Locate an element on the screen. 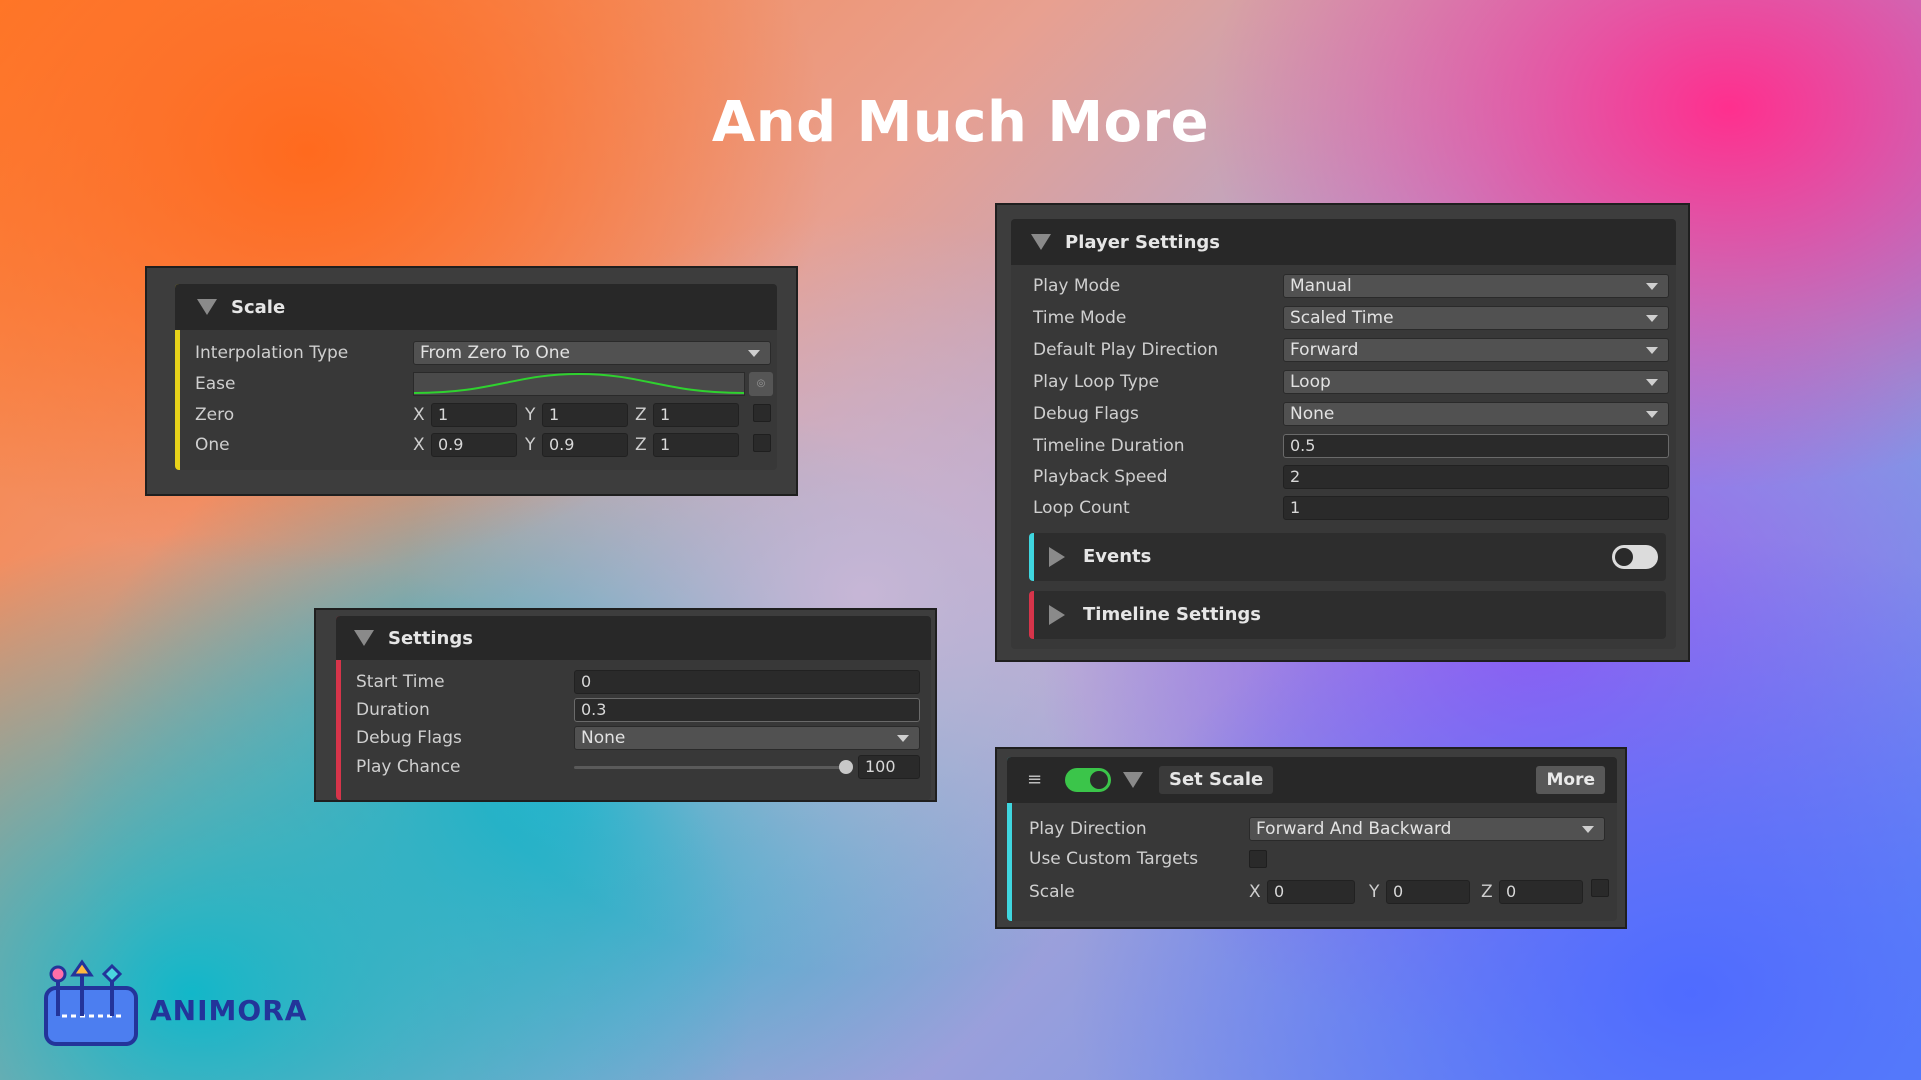 This screenshot has width=1921, height=1080. start-time-label: Start Time is located at coordinates (400, 682).